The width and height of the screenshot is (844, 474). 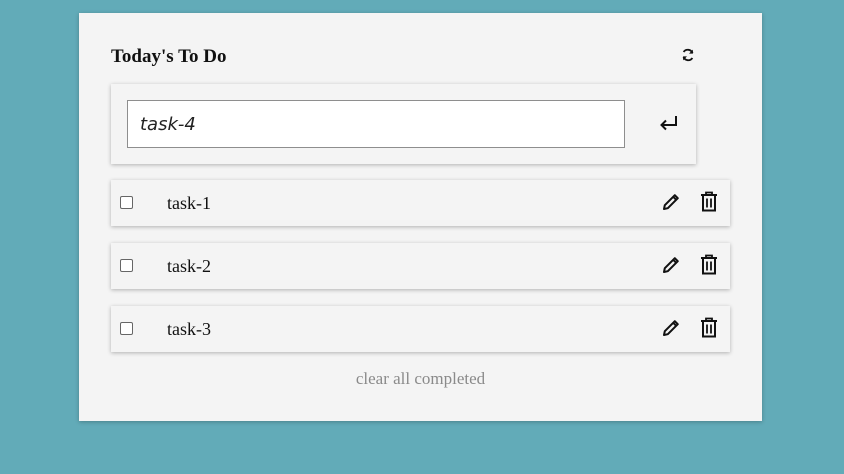 I want to click on task-row: task-3, so click(x=420, y=329).